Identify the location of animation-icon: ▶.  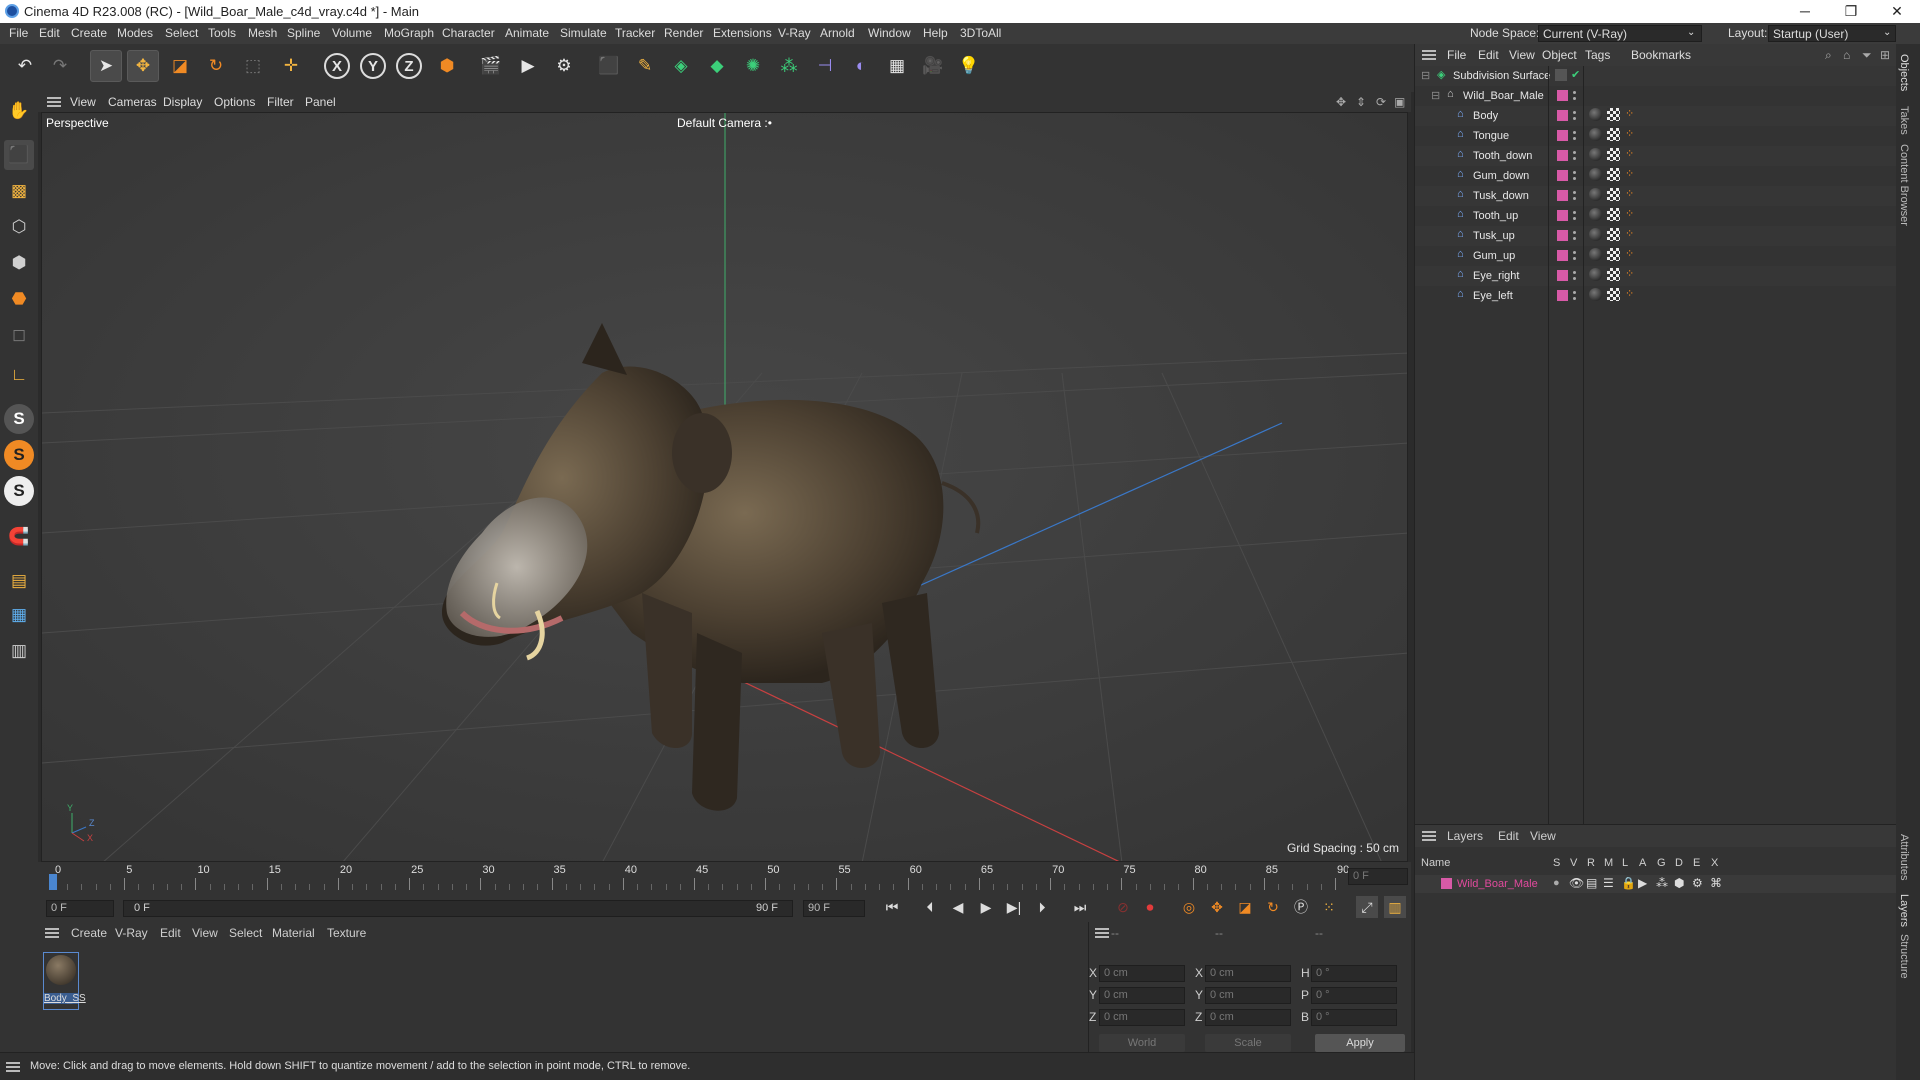
(1642, 883).